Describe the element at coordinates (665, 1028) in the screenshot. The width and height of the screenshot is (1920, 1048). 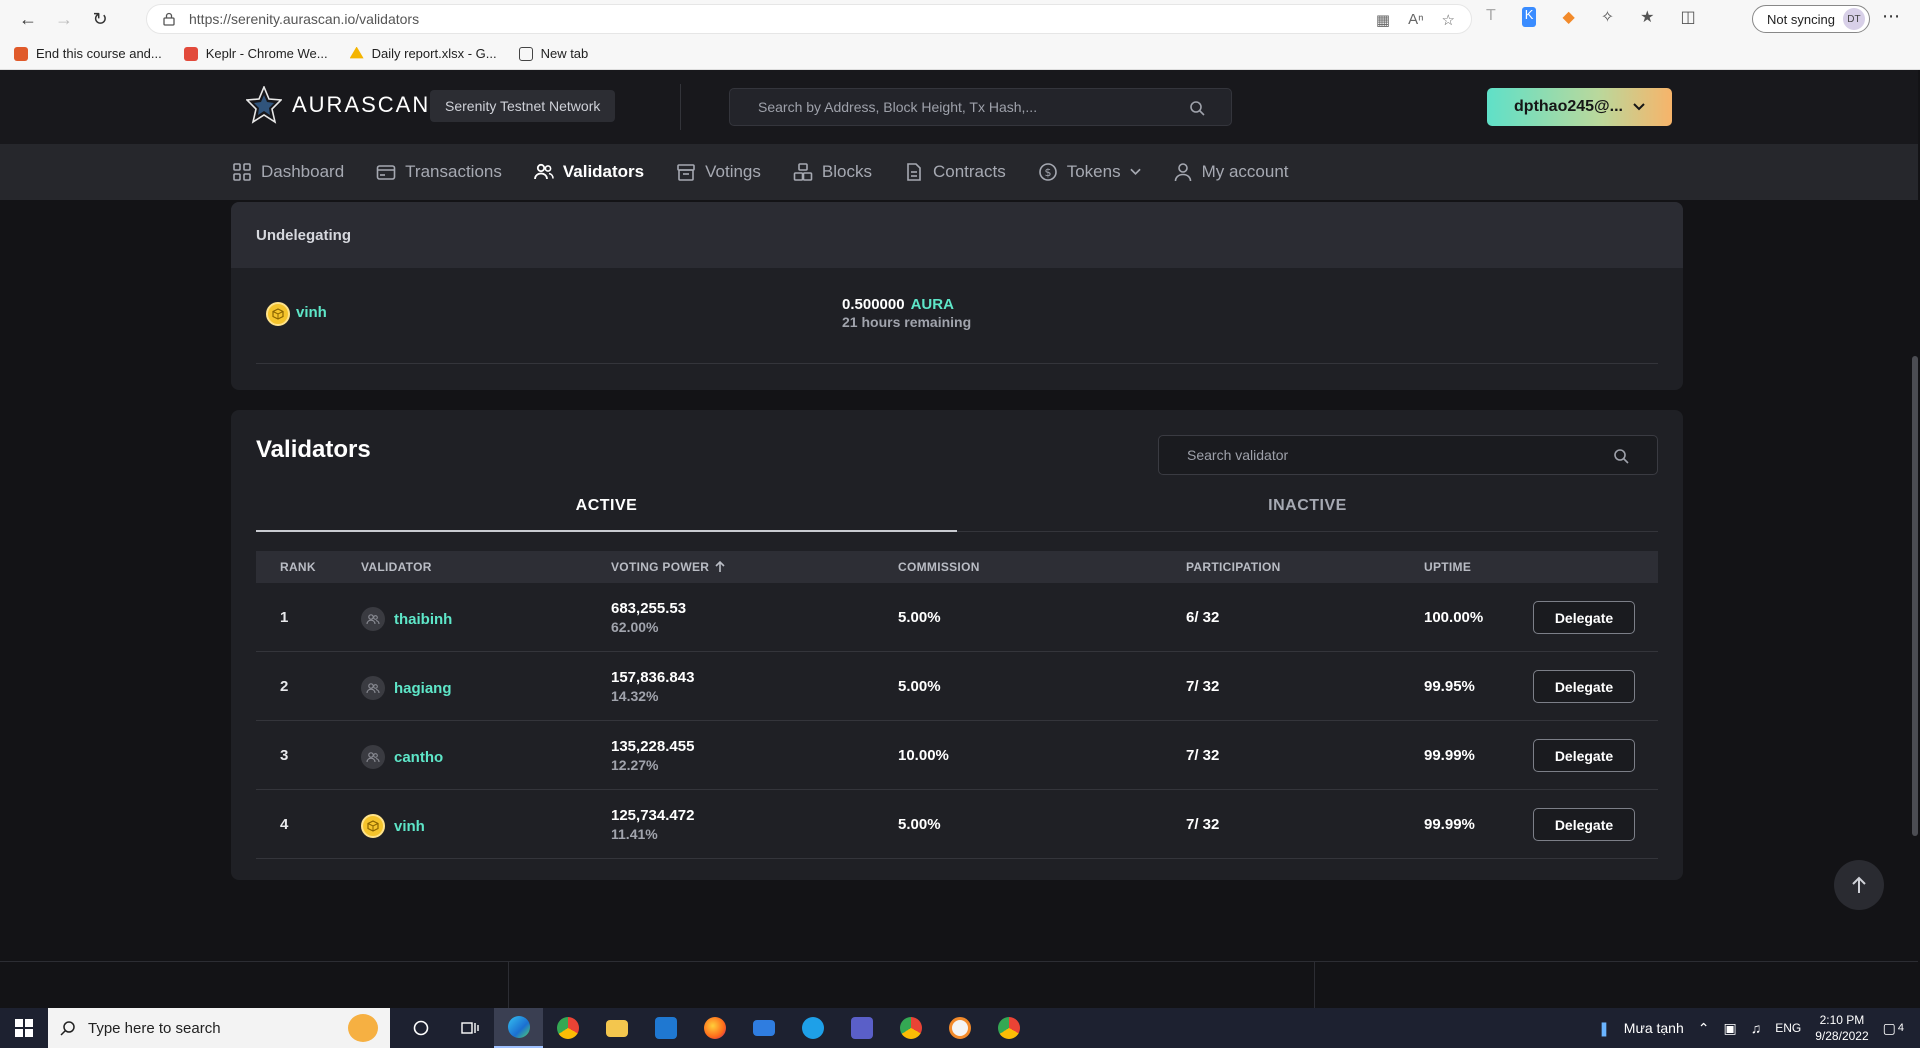
I see `store-icon` at that location.